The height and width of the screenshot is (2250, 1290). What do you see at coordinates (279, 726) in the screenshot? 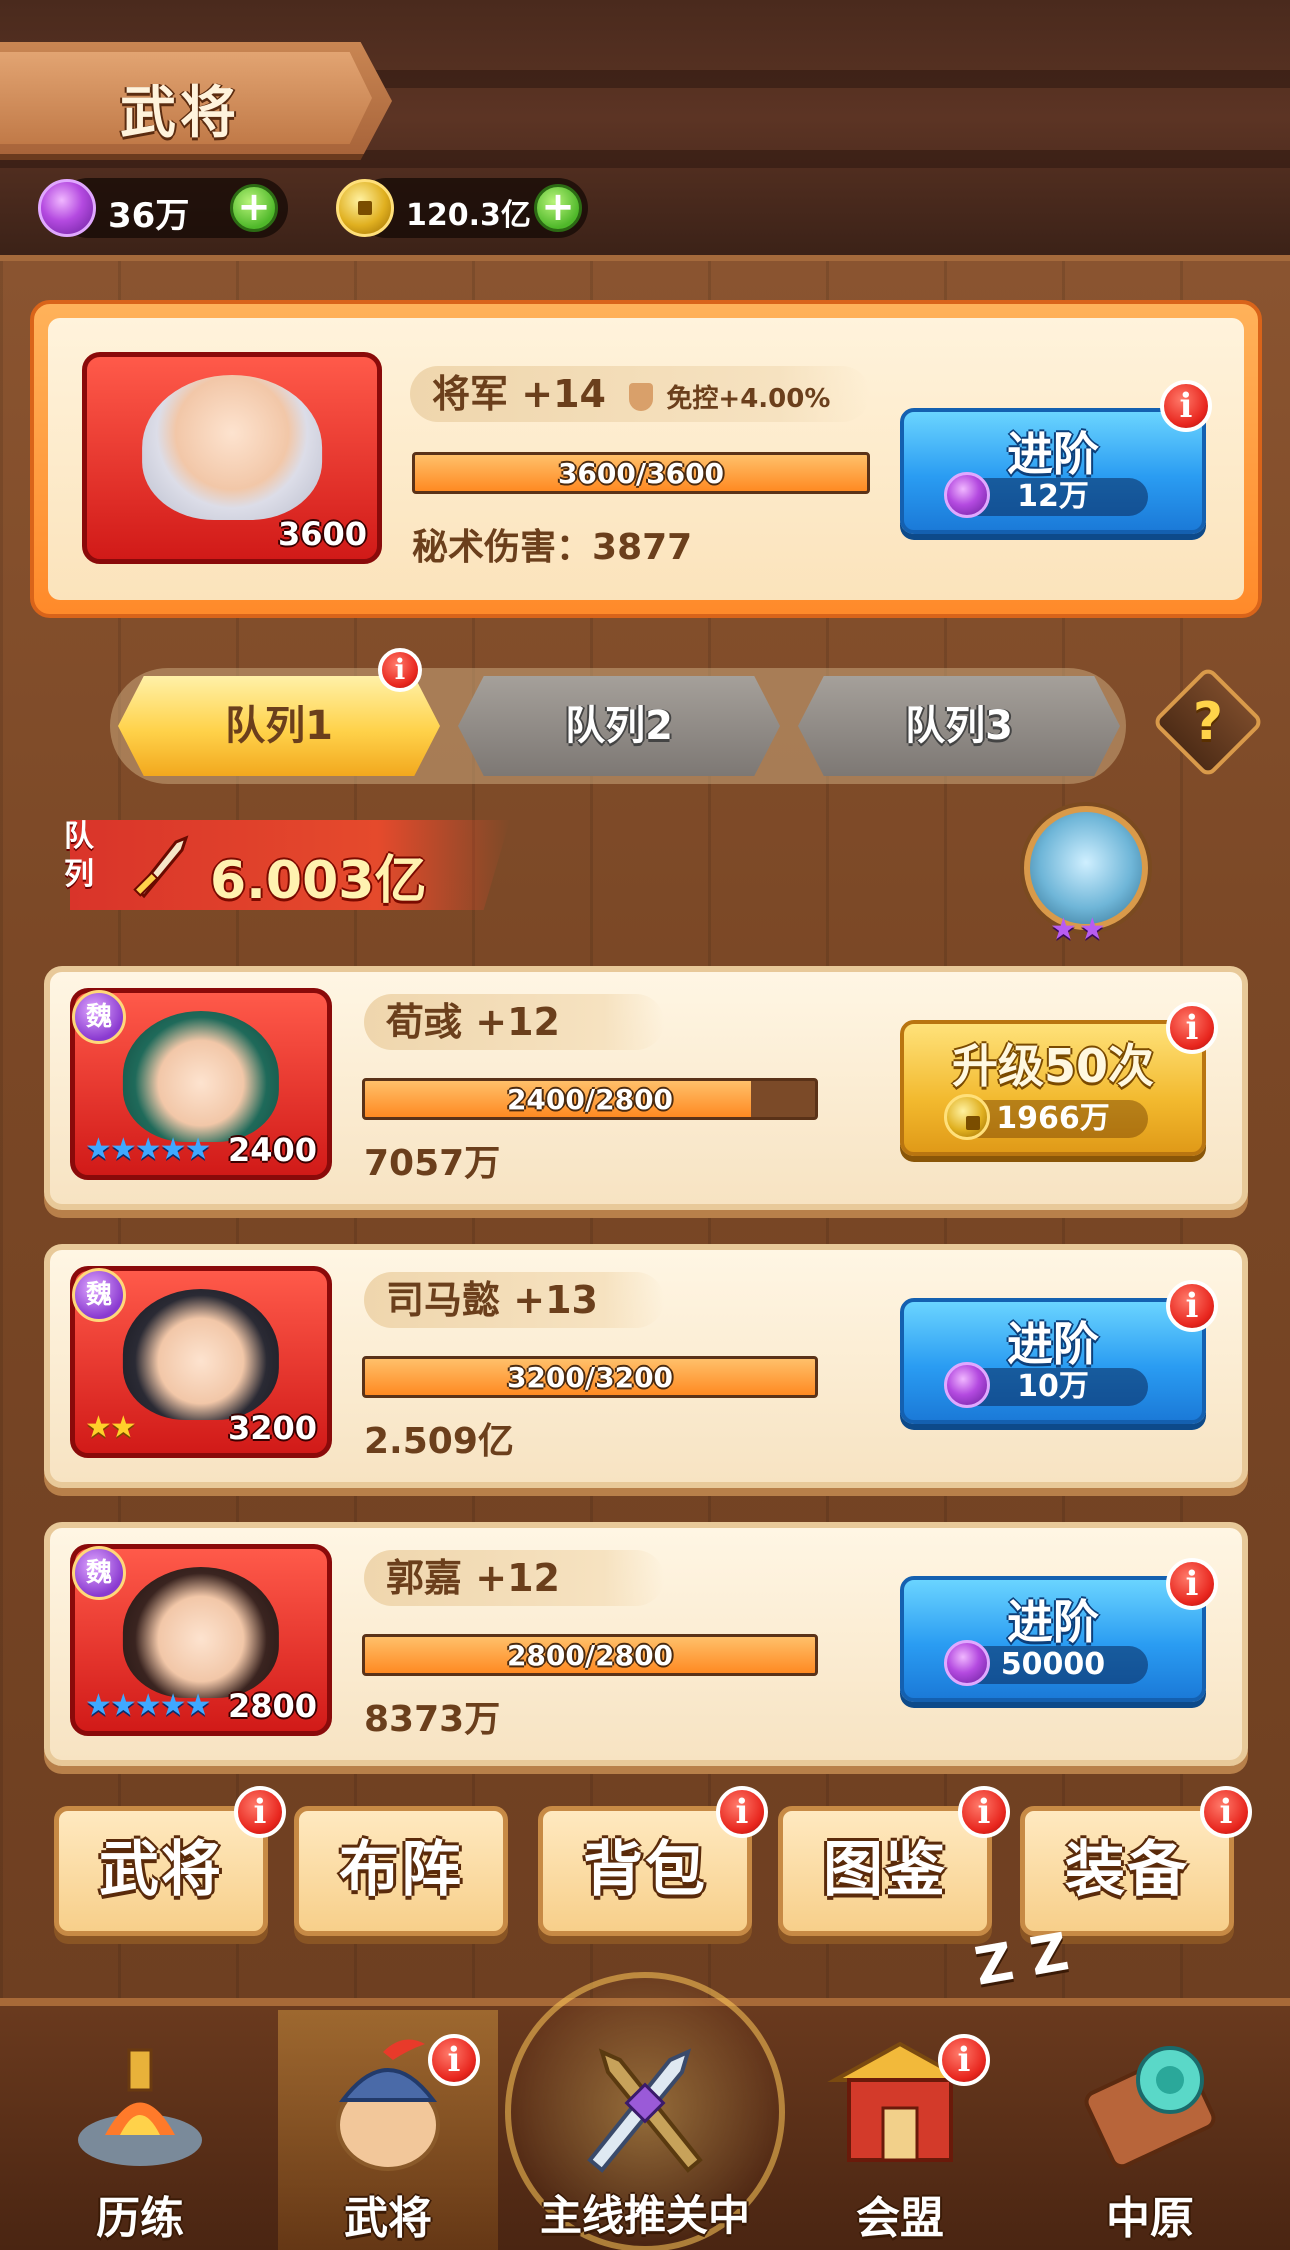
I see `tab-formation-1: 队列1` at bounding box center [279, 726].